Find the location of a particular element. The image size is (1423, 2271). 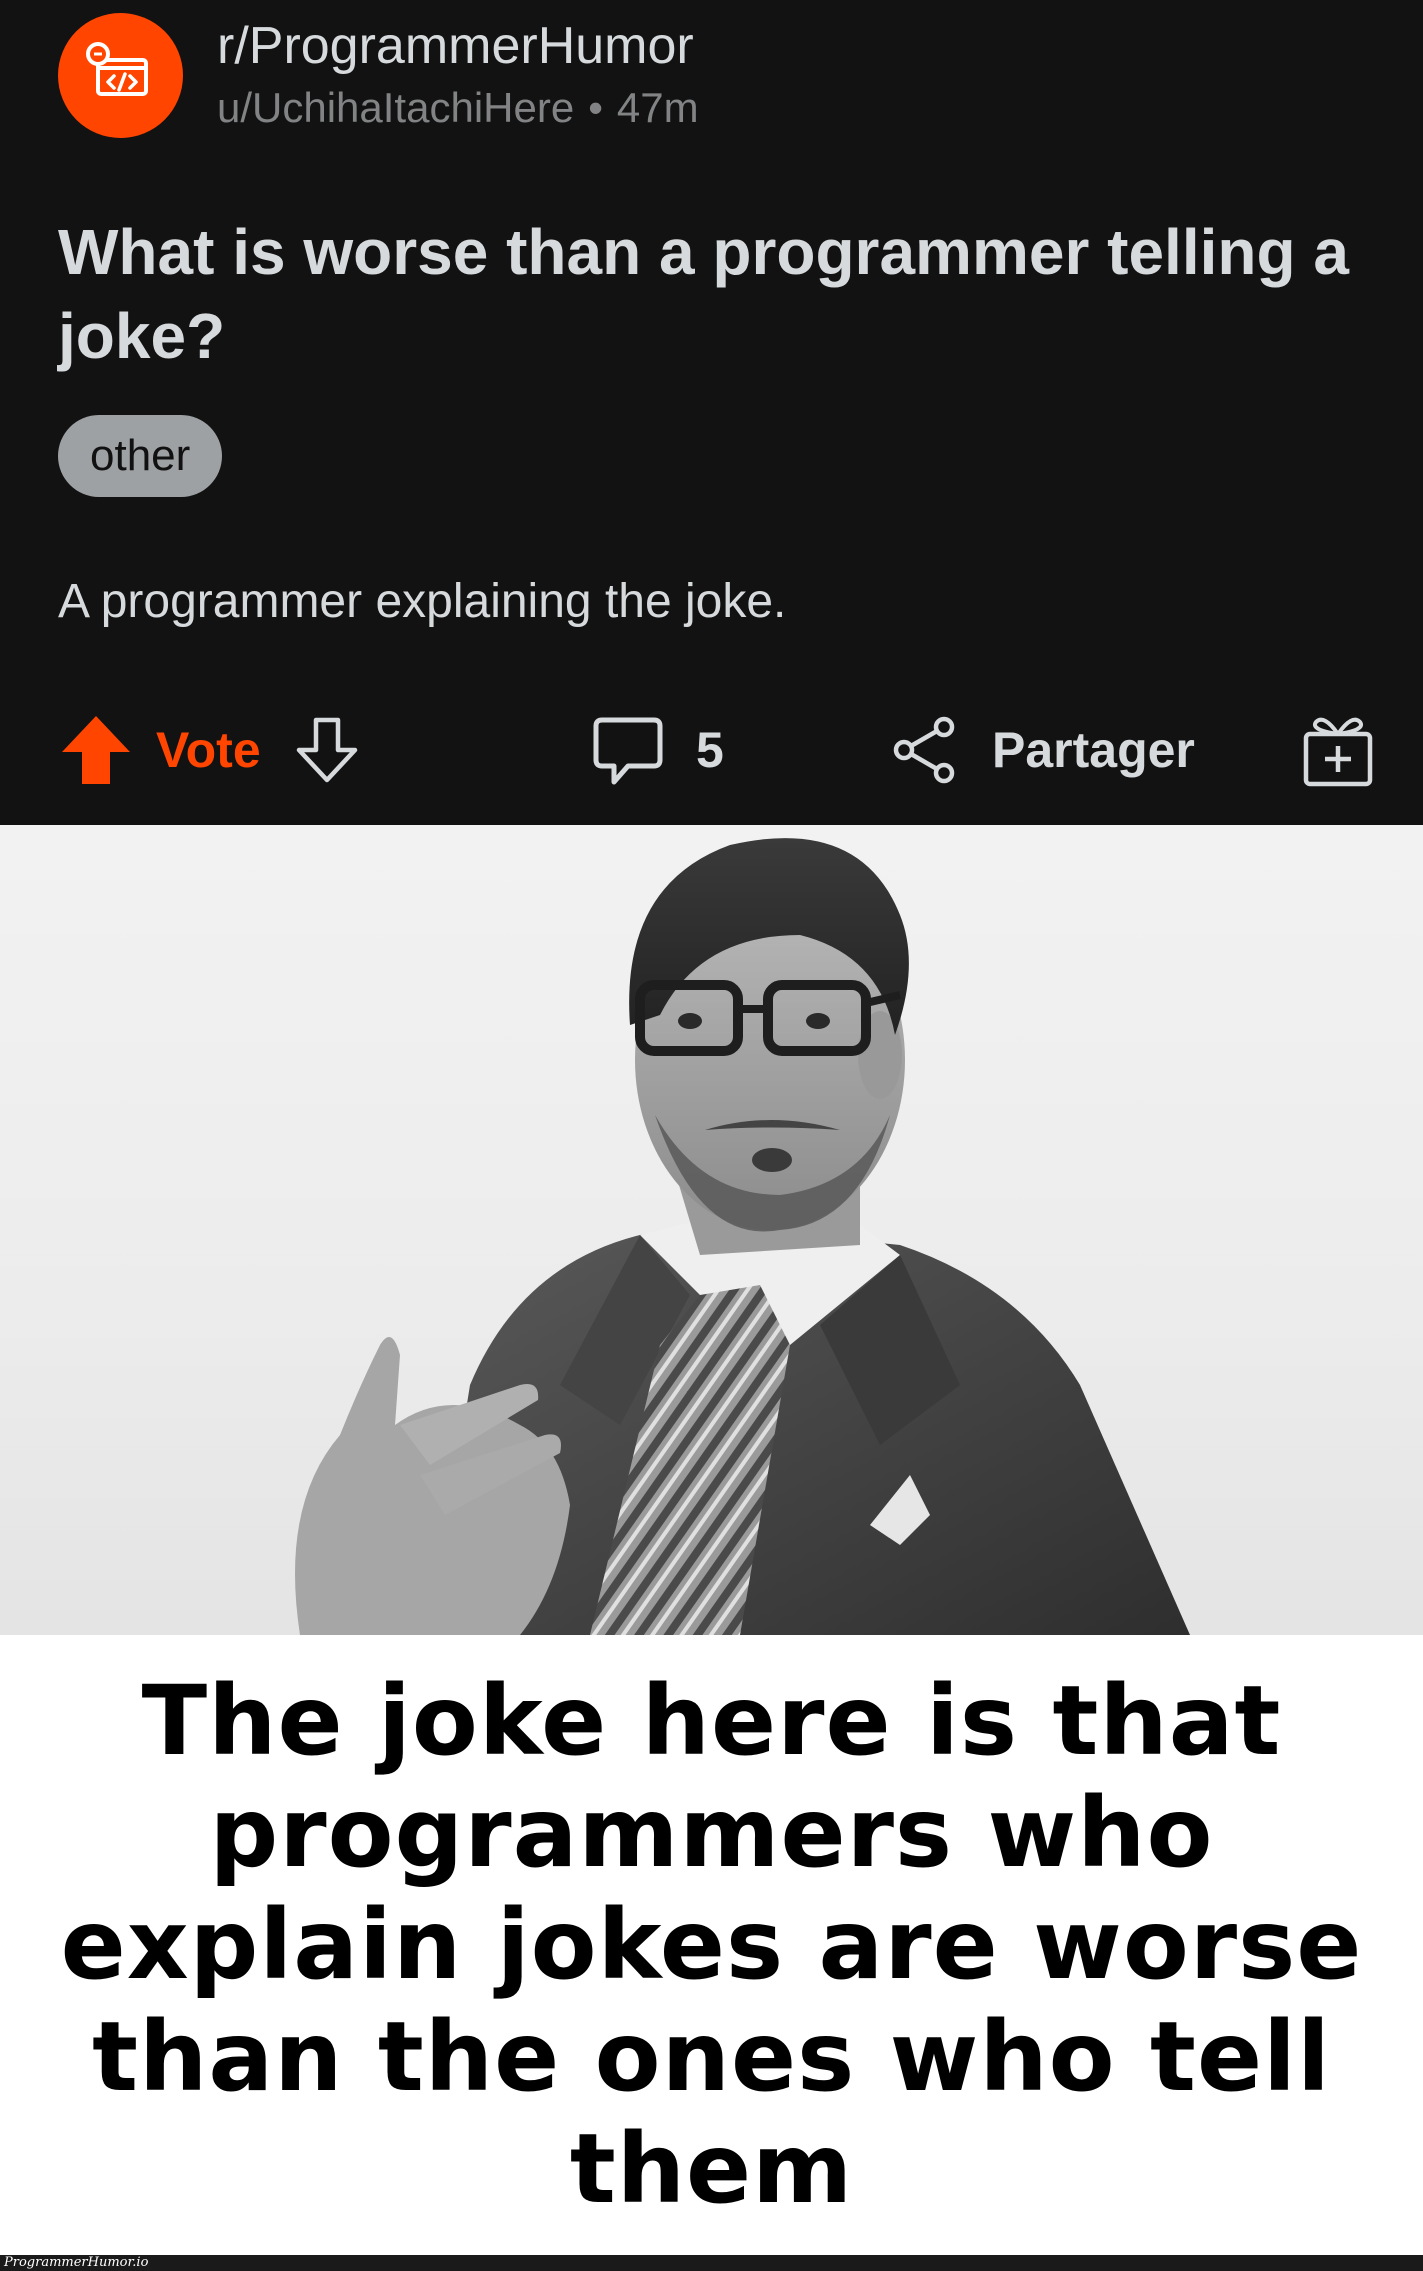

comment-bubble-icon is located at coordinates (628, 750).